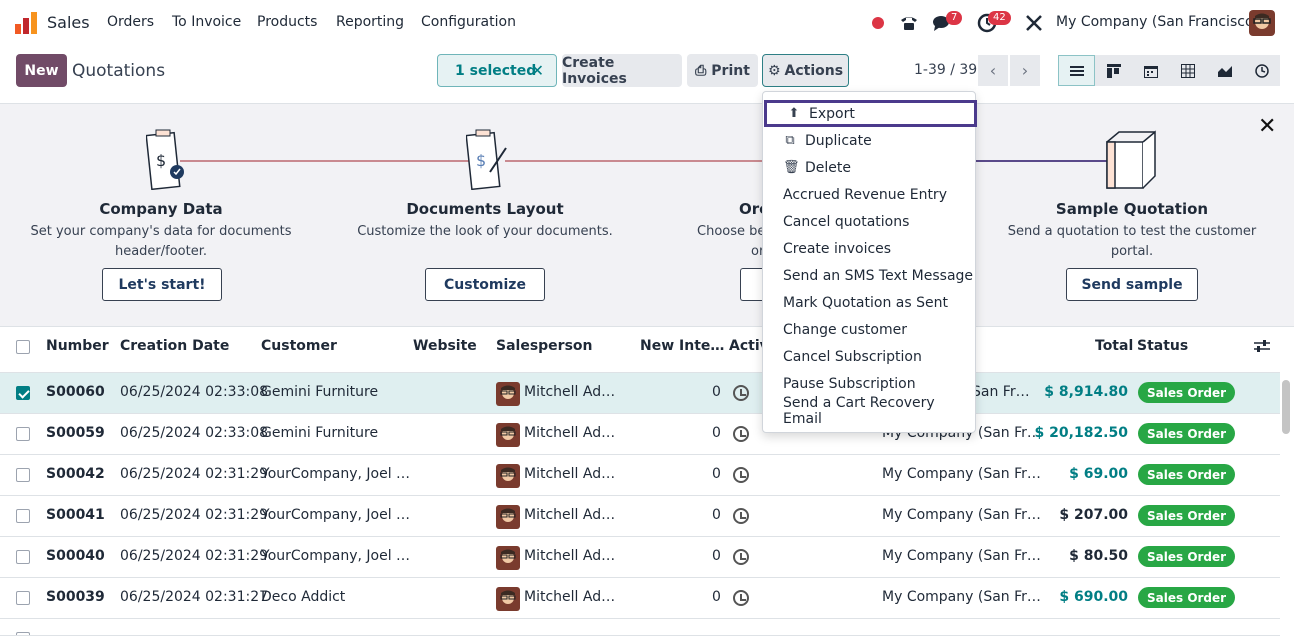  What do you see at coordinates (1286, 407) in the screenshot?
I see `table-scrollbar` at bounding box center [1286, 407].